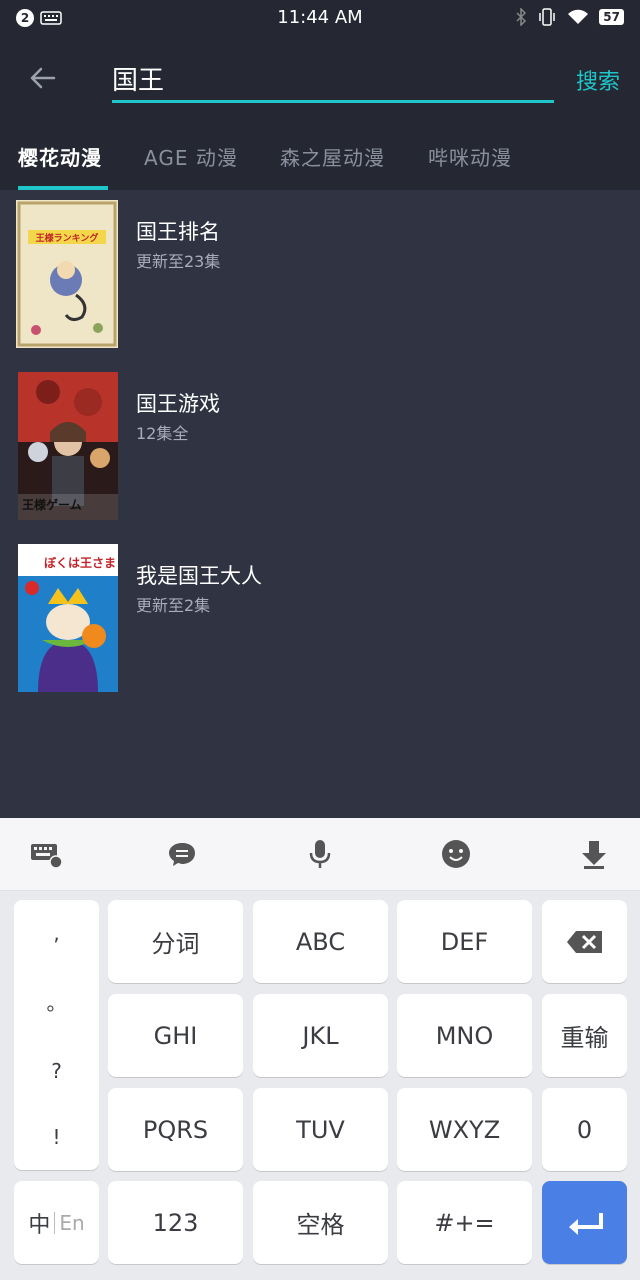 This screenshot has height=1280, width=640. Describe the element at coordinates (56, 1071) in the screenshot. I see `punct-question: ?` at that location.